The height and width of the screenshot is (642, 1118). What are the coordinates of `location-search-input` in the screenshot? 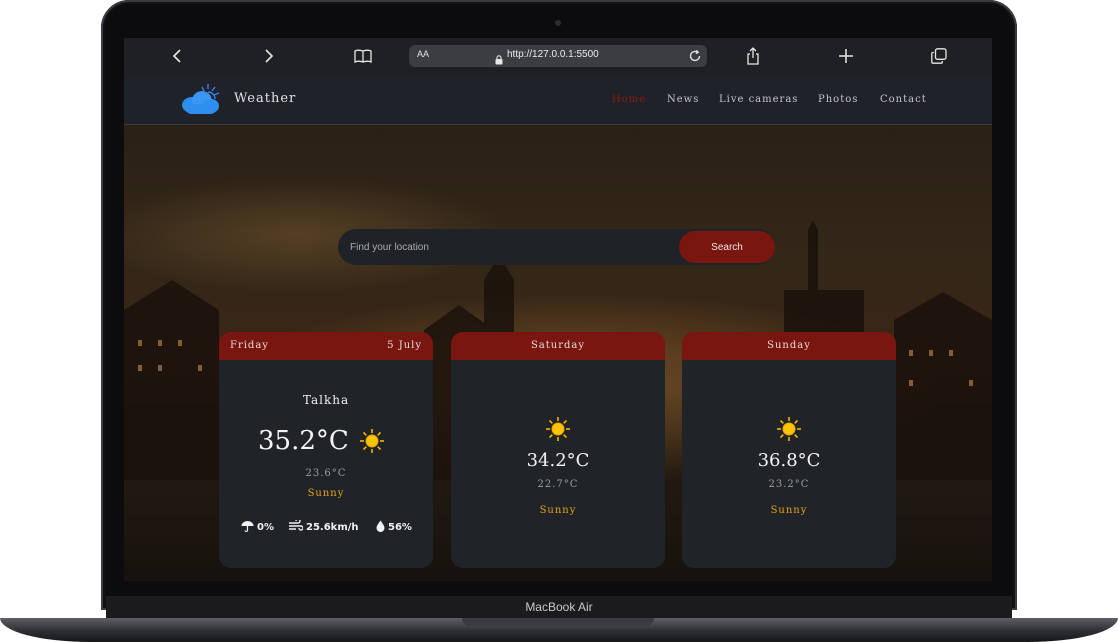 It's located at (503, 247).